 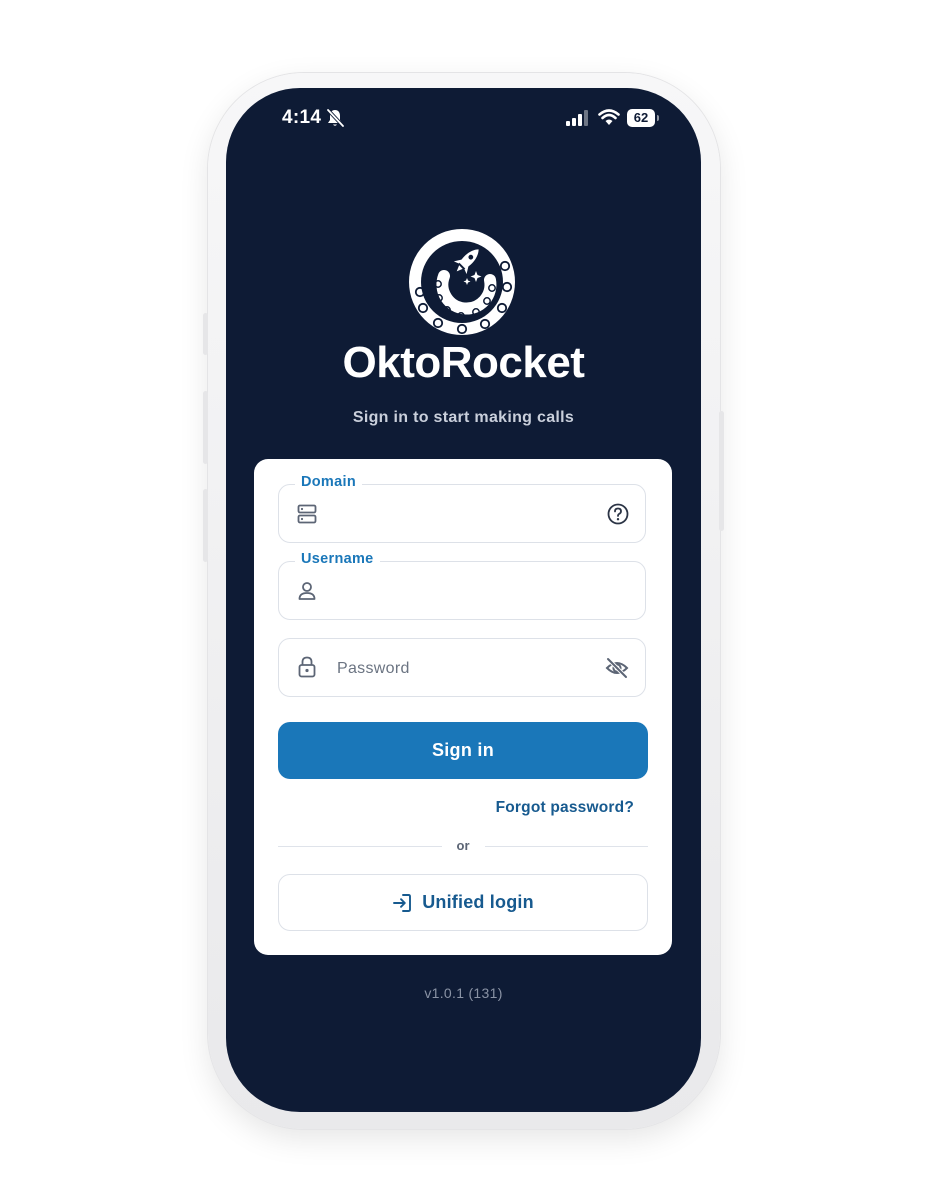 I want to click on username-input, so click(x=460, y=591).